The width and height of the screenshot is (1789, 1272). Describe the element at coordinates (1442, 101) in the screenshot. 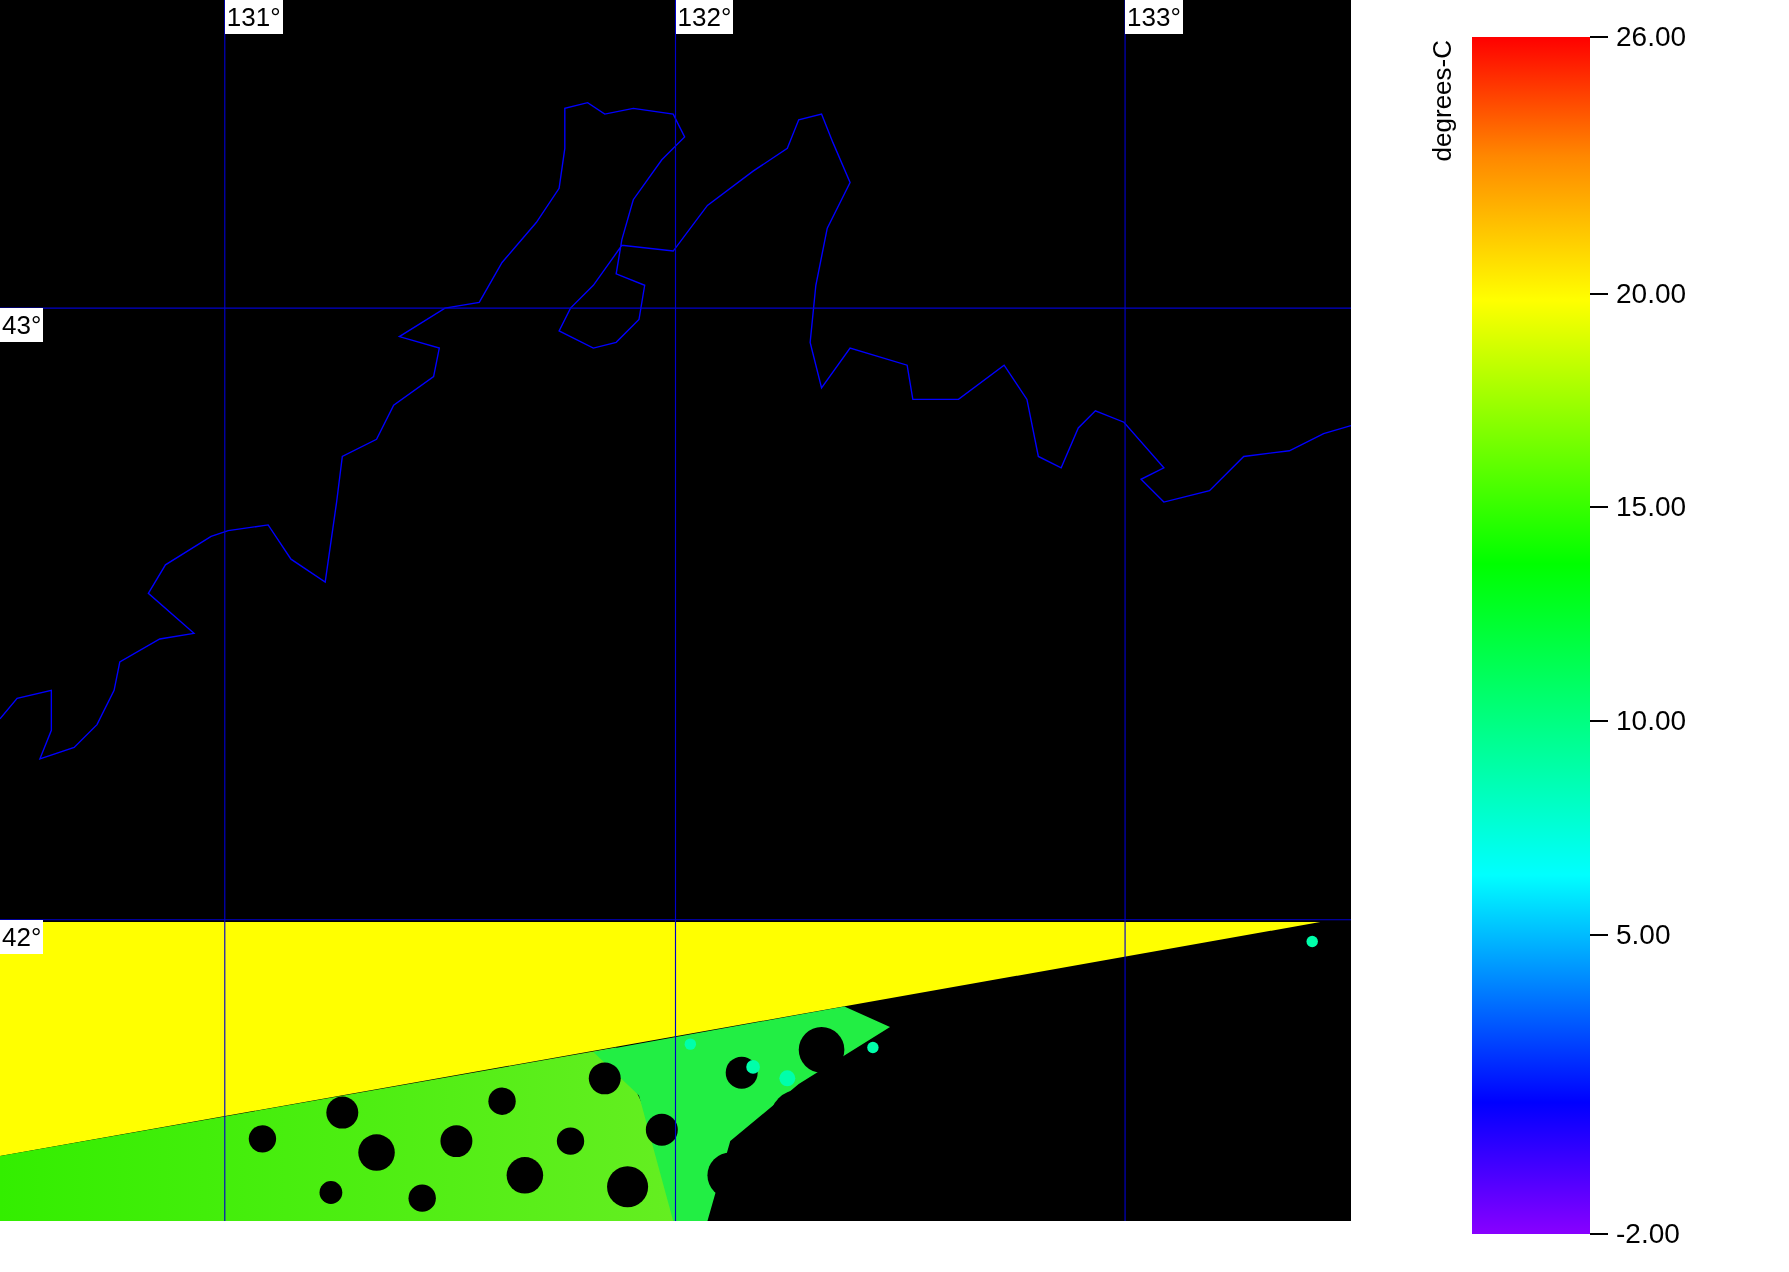

I see `colorbar-title: degrees-C` at that location.